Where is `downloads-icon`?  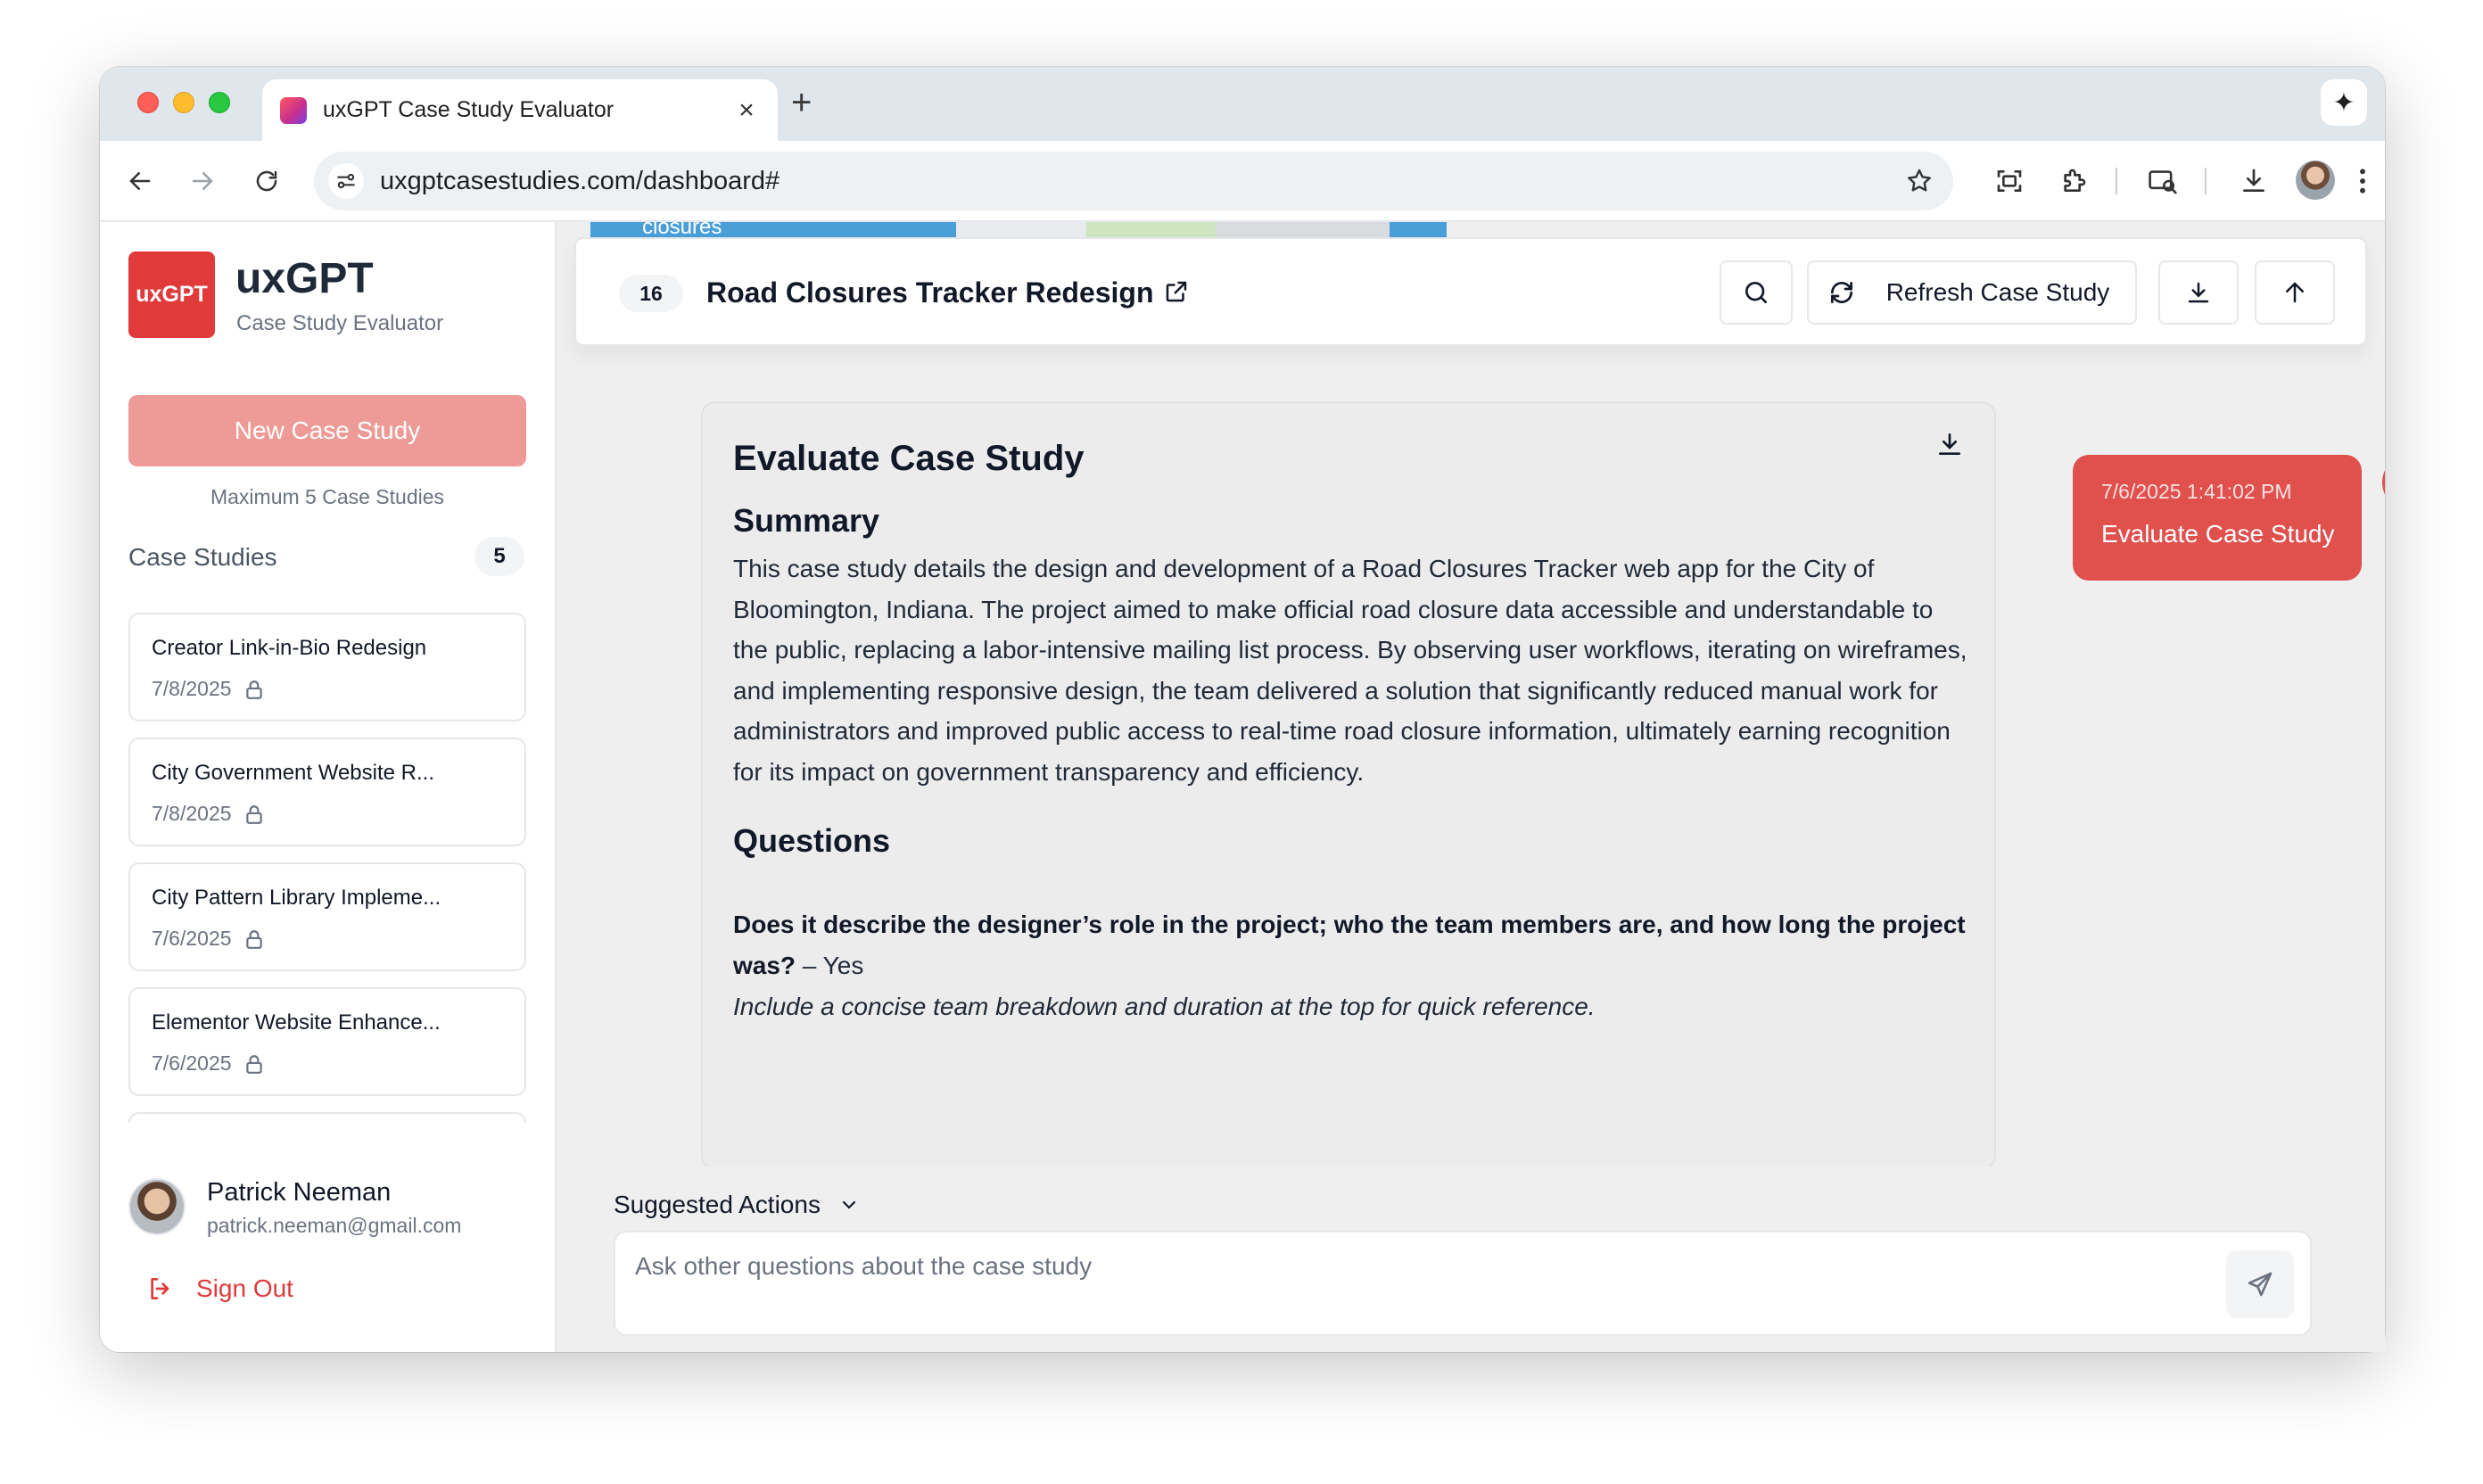
downloads-icon is located at coordinates (2253, 181).